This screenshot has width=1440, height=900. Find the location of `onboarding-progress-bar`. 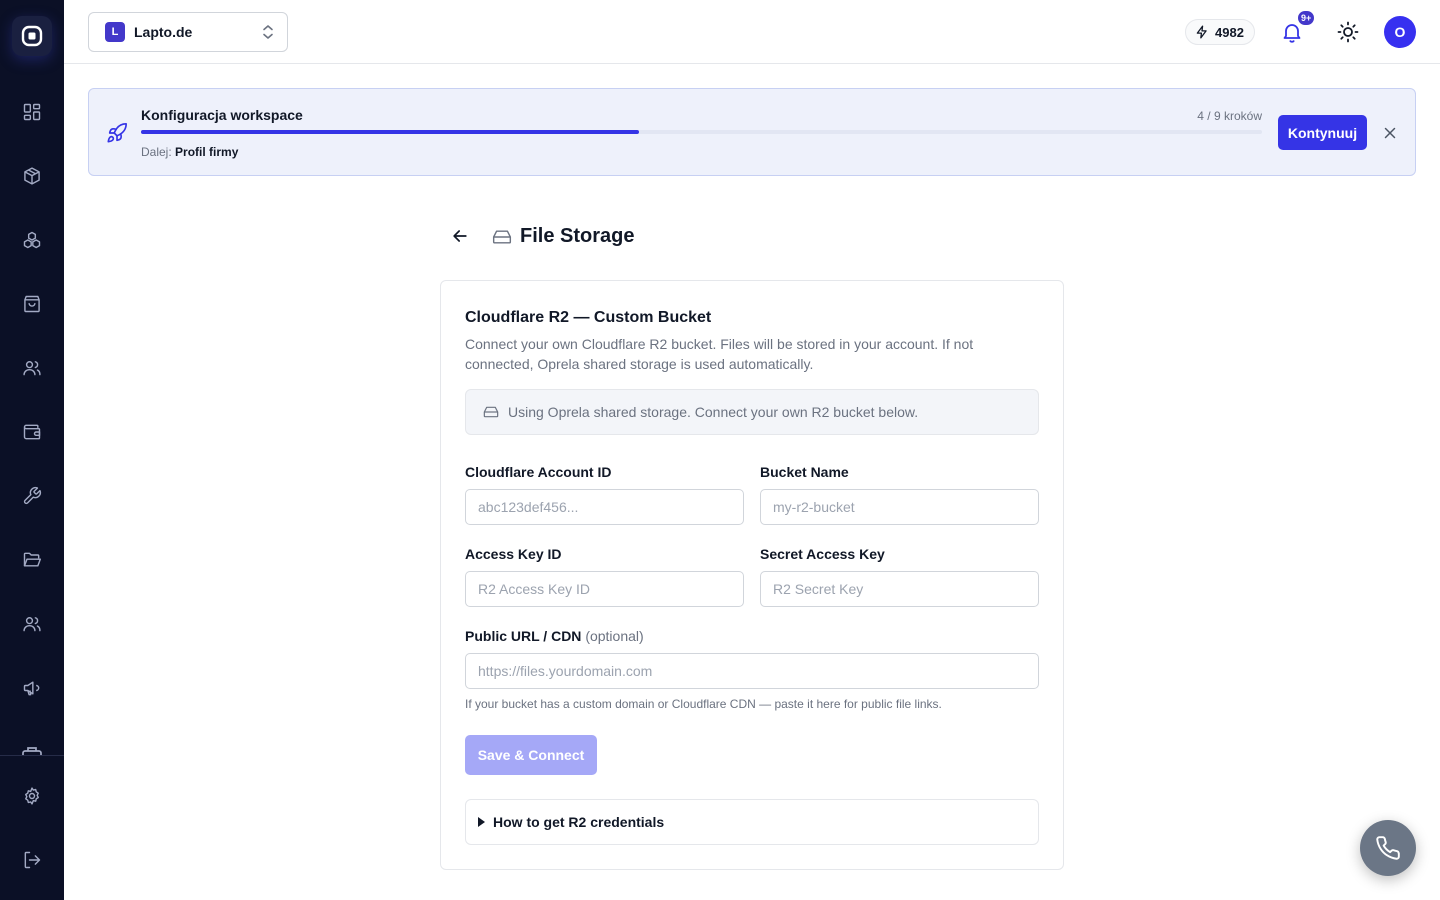

onboarding-progress-bar is located at coordinates (701, 132).